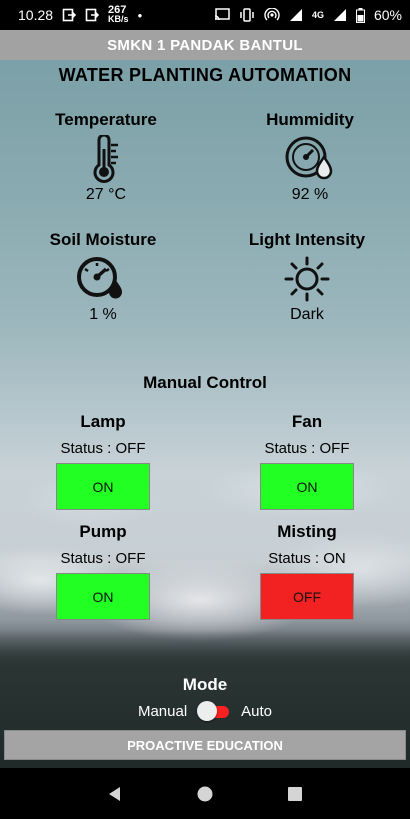  I want to click on net-speed: 267 KB/s, so click(118, 14).